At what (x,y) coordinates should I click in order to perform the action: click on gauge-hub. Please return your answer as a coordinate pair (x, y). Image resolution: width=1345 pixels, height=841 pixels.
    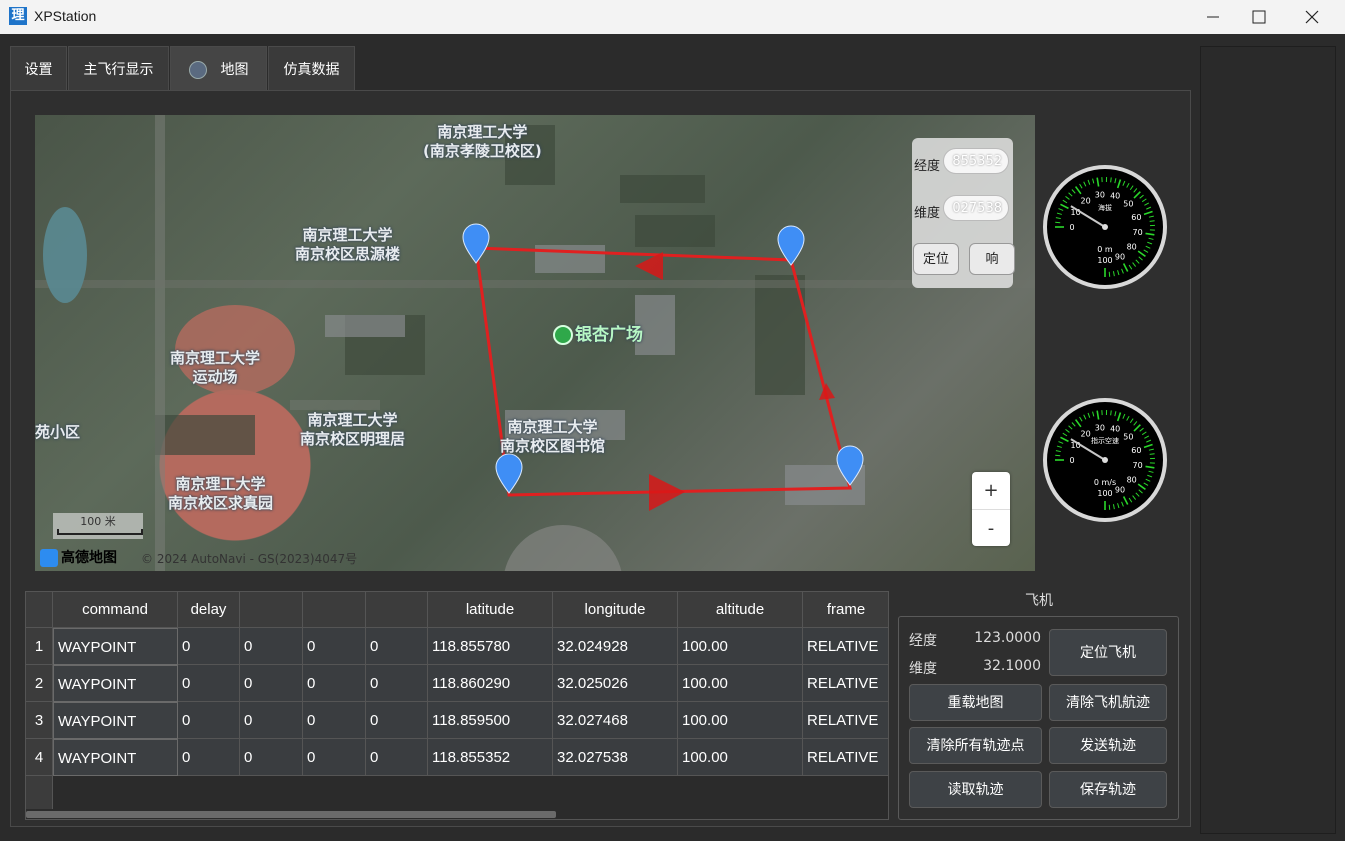
    Looking at the image, I should click on (1105, 227).